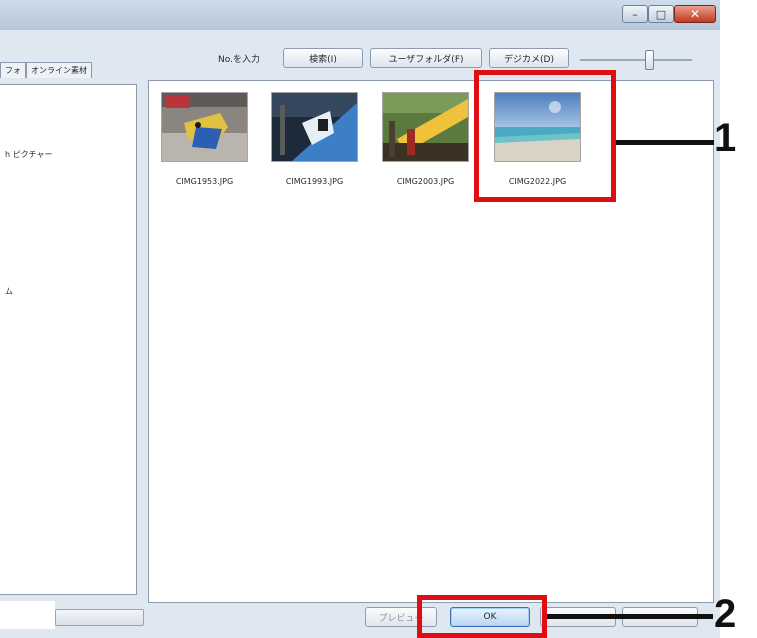 The image size is (757, 638). What do you see at coordinates (426, 58) in the screenshot?
I see `user-folder-button: ユーザフォルダ(F)` at bounding box center [426, 58].